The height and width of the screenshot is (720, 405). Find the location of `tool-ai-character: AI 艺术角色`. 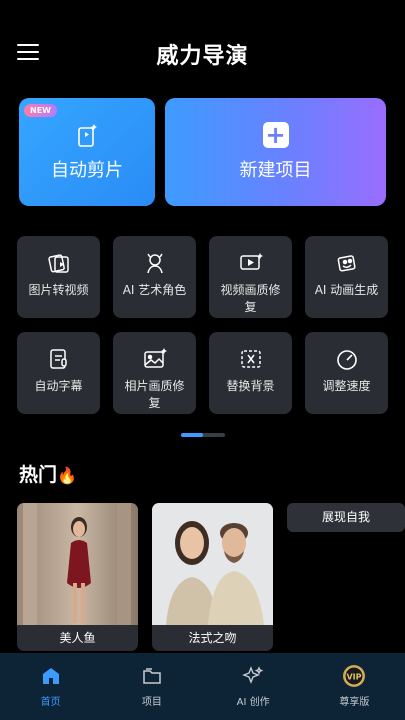

tool-ai-character: AI 艺术角色 is located at coordinates (154, 277).